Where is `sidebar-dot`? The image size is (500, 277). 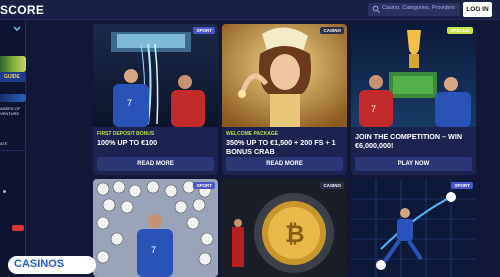
sidebar-dot is located at coordinates (4, 191).